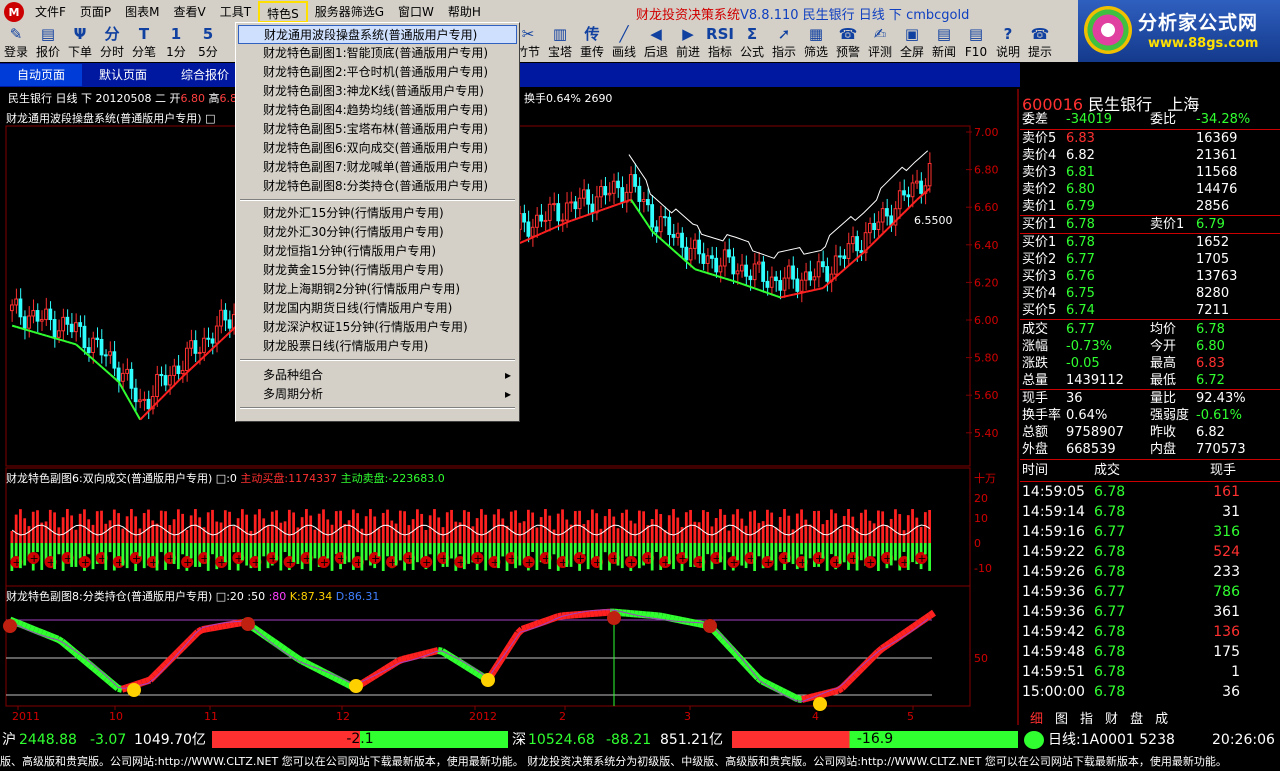  I want to click on dropdown-item: 财龙深沪权证15分钟(行情版用户专用), so click(377, 327).